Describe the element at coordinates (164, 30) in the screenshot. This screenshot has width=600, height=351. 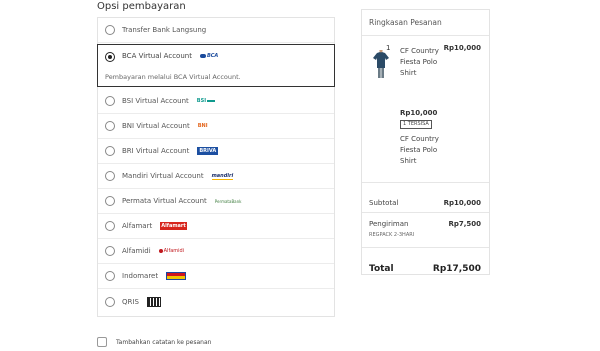
I see `option-label: Transfer Bank Langsung` at that location.